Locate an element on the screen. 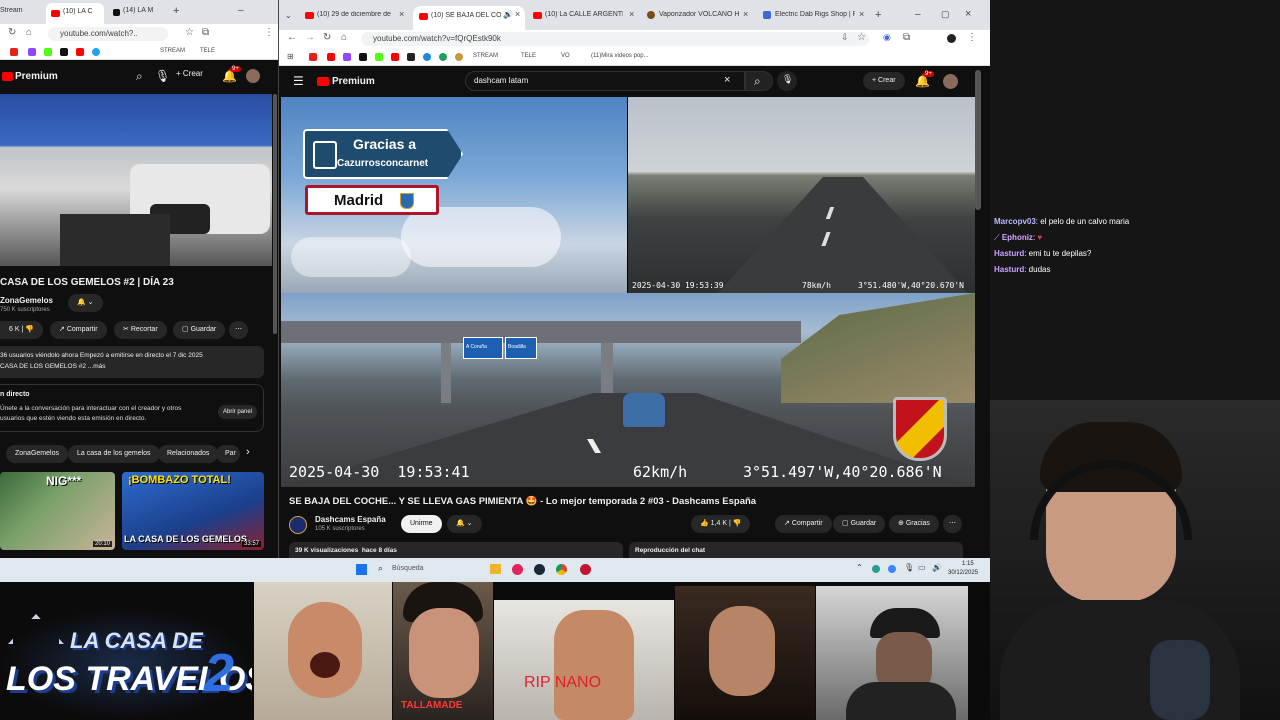 This screenshot has height=720, width=1280. main-like-button: 👍 1,4 K | 👎 is located at coordinates (721, 524).